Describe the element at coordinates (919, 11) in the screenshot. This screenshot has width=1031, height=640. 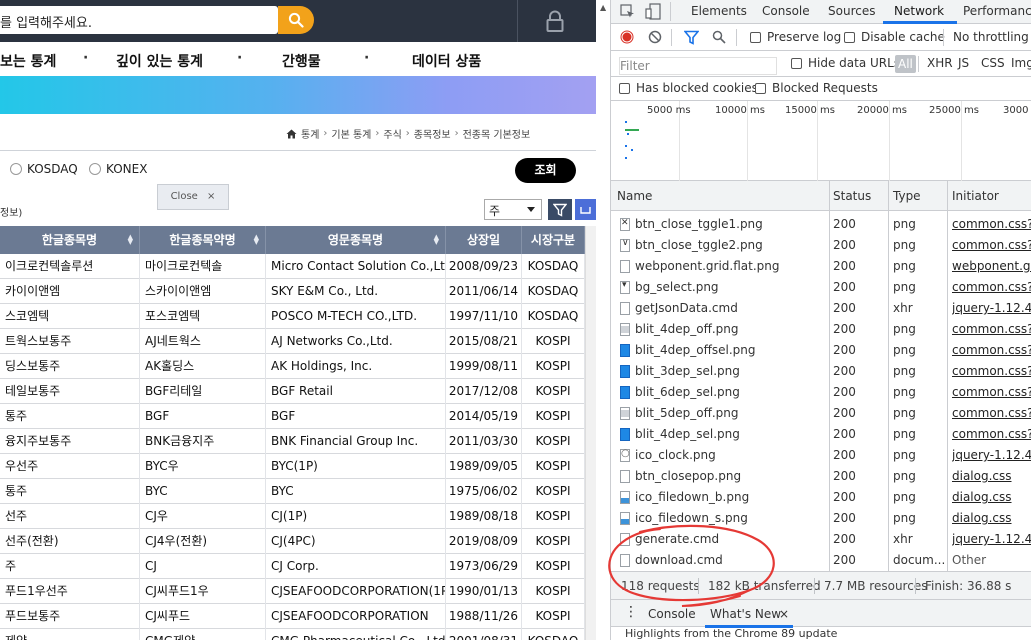
I see `tab-network: Network` at that location.